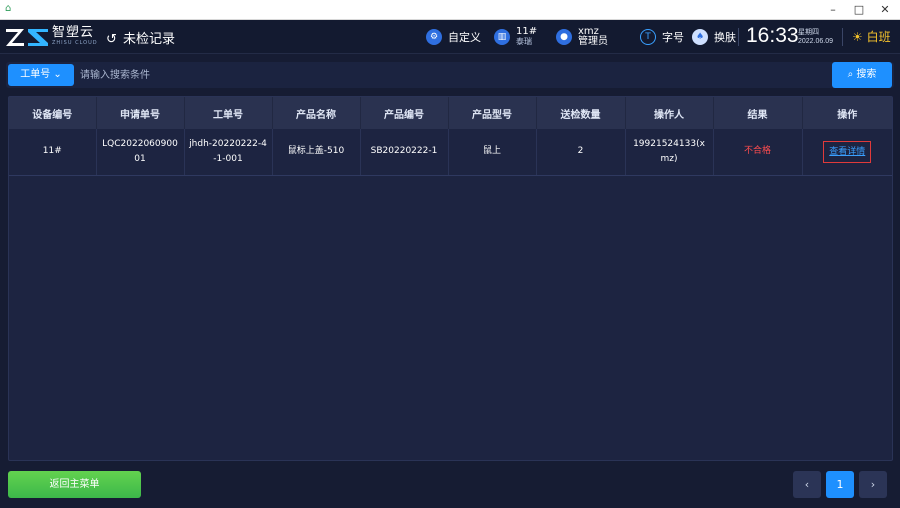  I want to click on cell-apply-no: LQC202206090001, so click(140, 152).